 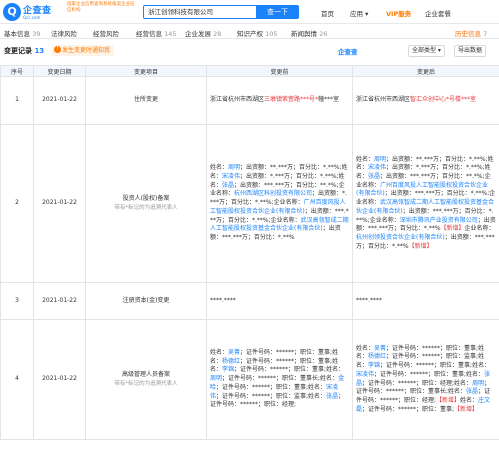 I want to click on tab-5: 企业发展 28, so click(x=203, y=33).